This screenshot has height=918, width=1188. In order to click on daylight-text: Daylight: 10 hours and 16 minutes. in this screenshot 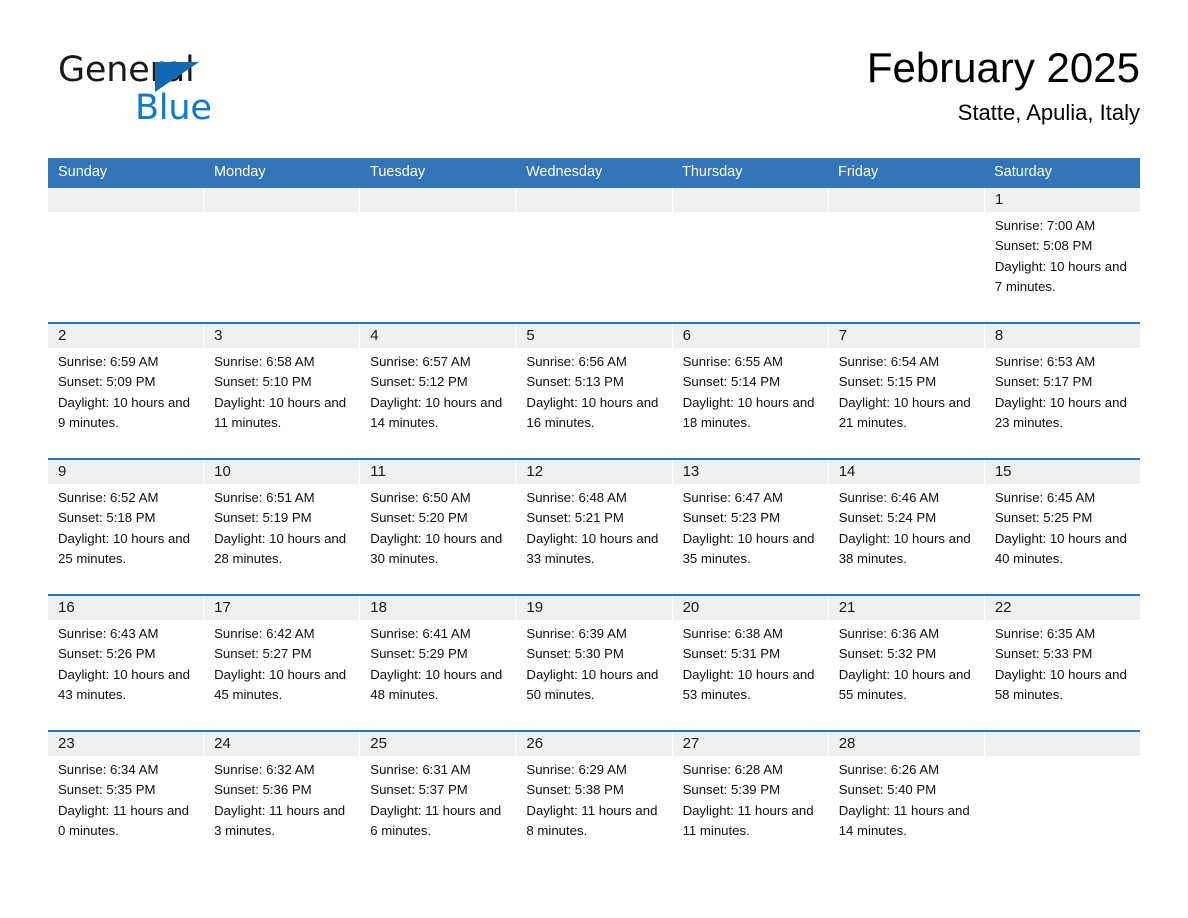, I will do `click(592, 412)`.